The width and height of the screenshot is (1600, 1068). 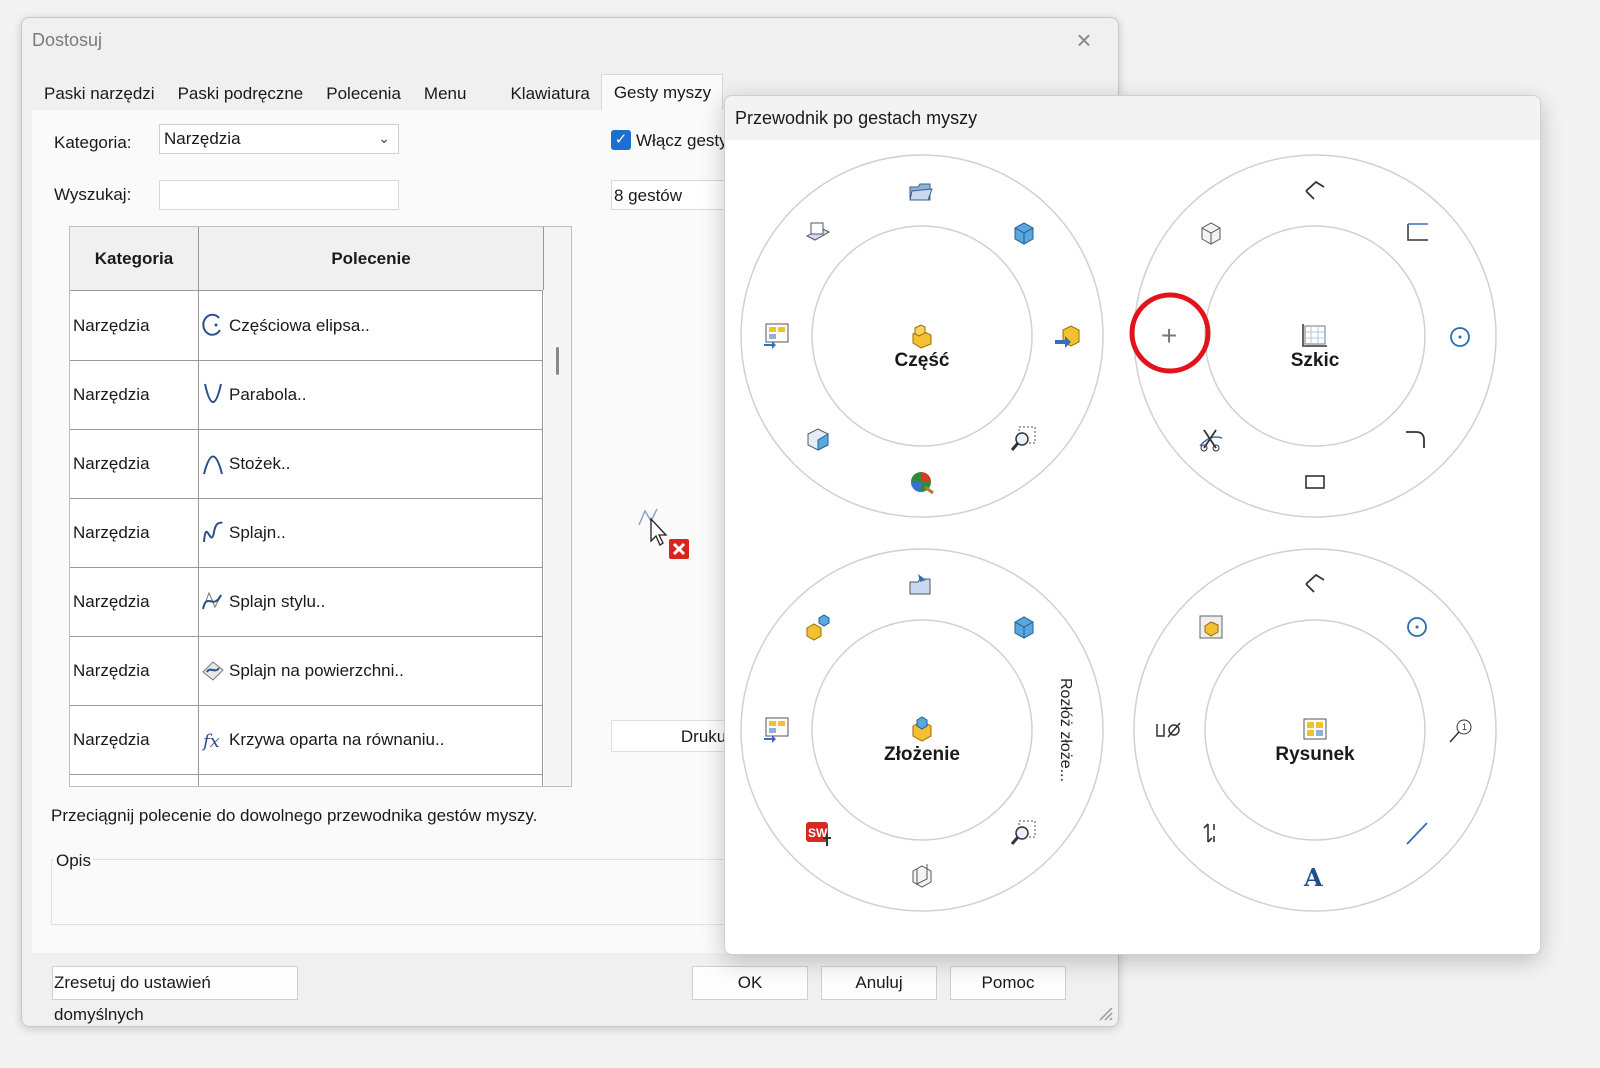 What do you see at coordinates (662, 93) in the screenshot?
I see `tab-mouse-gestures: Gesty myszy` at bounding box center [662, 93].